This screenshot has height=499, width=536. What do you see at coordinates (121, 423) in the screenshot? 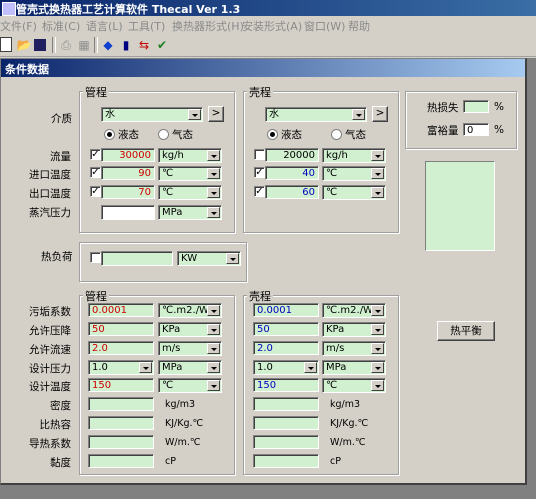
I see `tube-specific-heat-input` at bounding box center [121, 423].